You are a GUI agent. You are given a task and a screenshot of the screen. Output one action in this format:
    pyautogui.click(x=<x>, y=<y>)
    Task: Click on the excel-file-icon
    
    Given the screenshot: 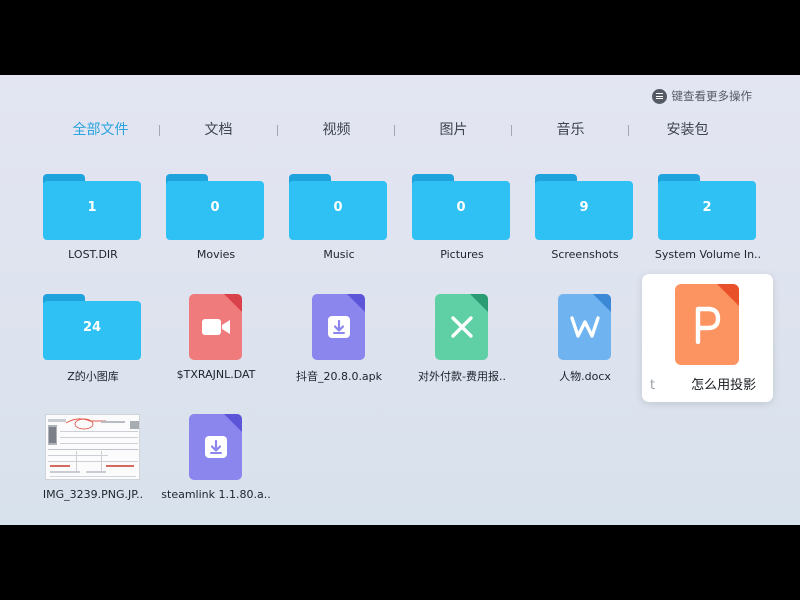 What is the action you would take?
    pyautogui.click(x=461, y=327)
    